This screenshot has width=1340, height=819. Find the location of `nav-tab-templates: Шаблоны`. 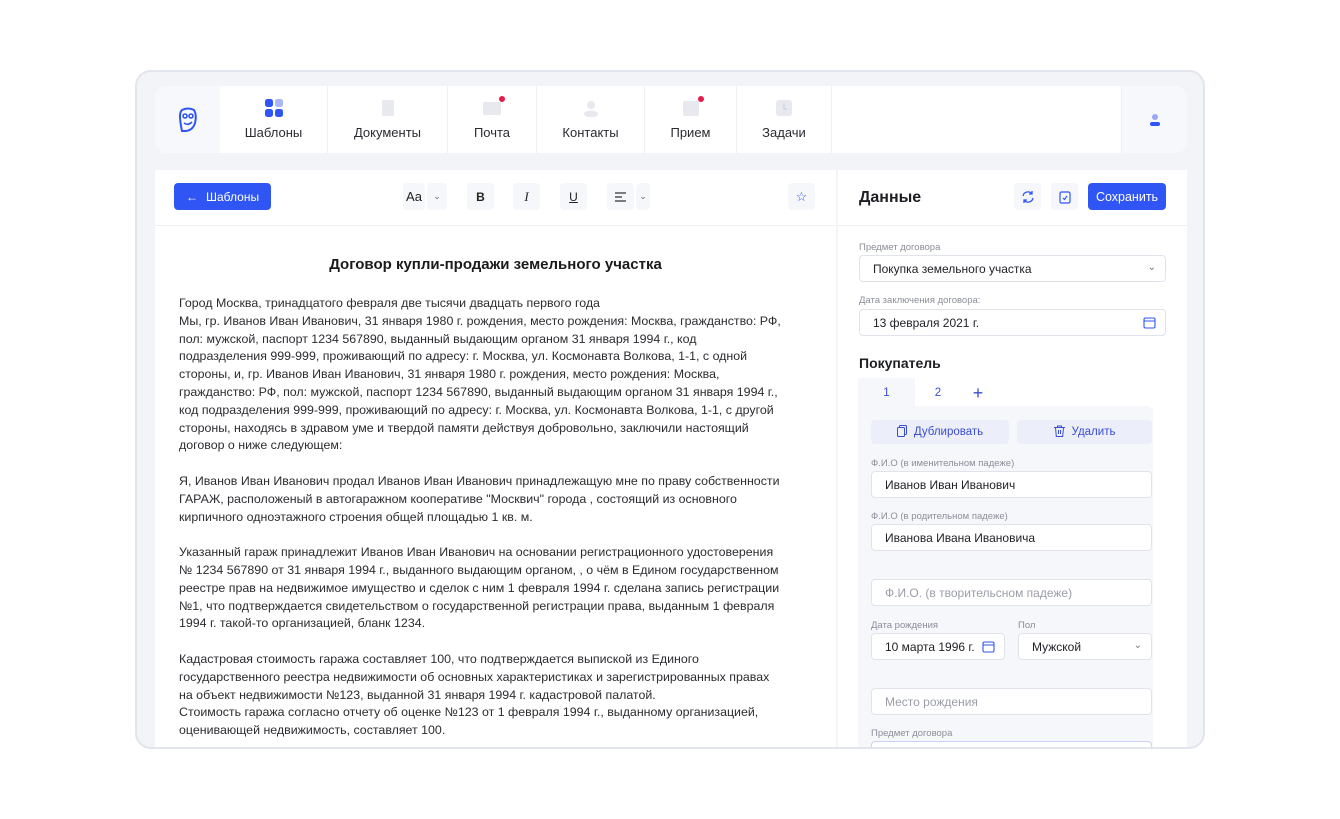

nav-tab-templates: Шаблоны is located at coordinates (274, 119).